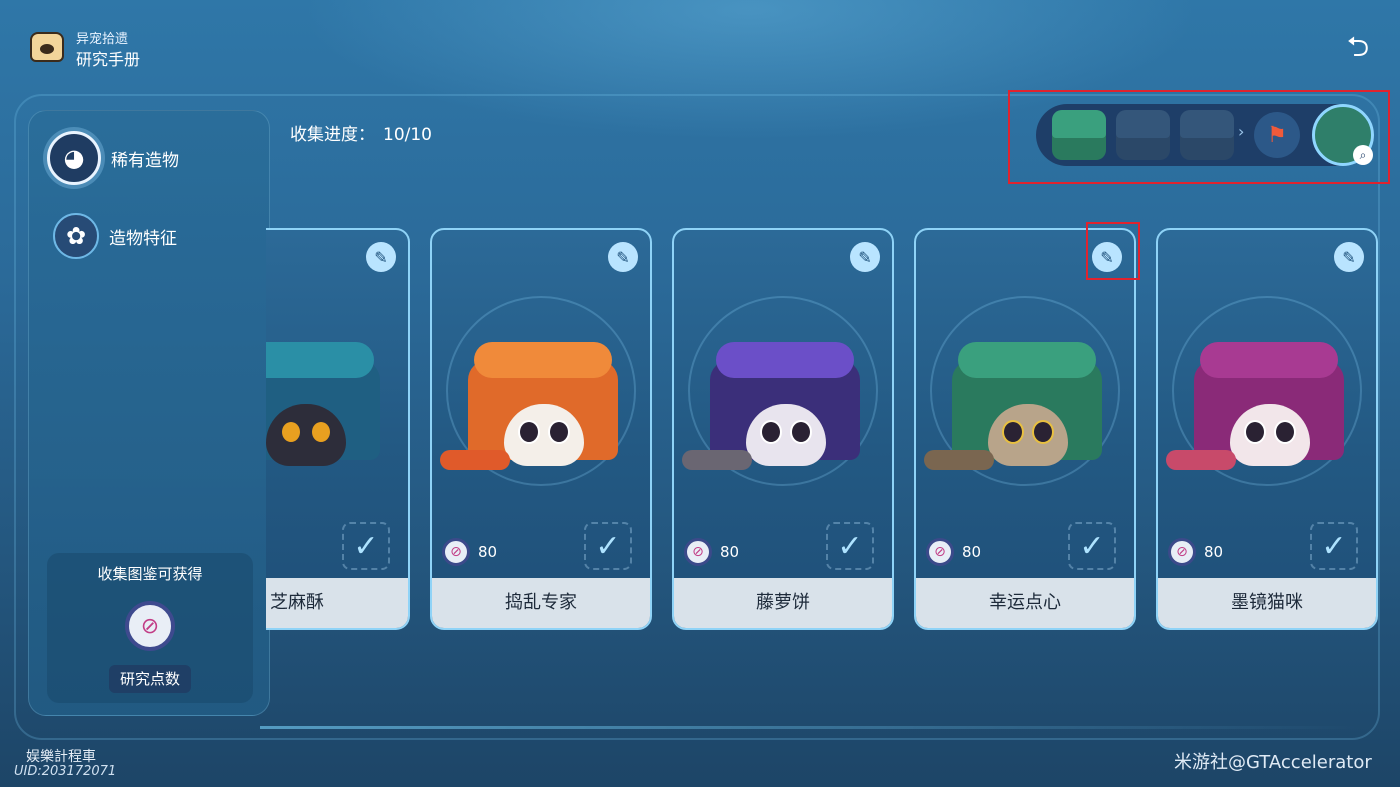 The width and height of the screenshot is (1400, 787). Describe the element at coordinates (1113, 251) in the screenshot. I see `highlight-box-pin` at that location.